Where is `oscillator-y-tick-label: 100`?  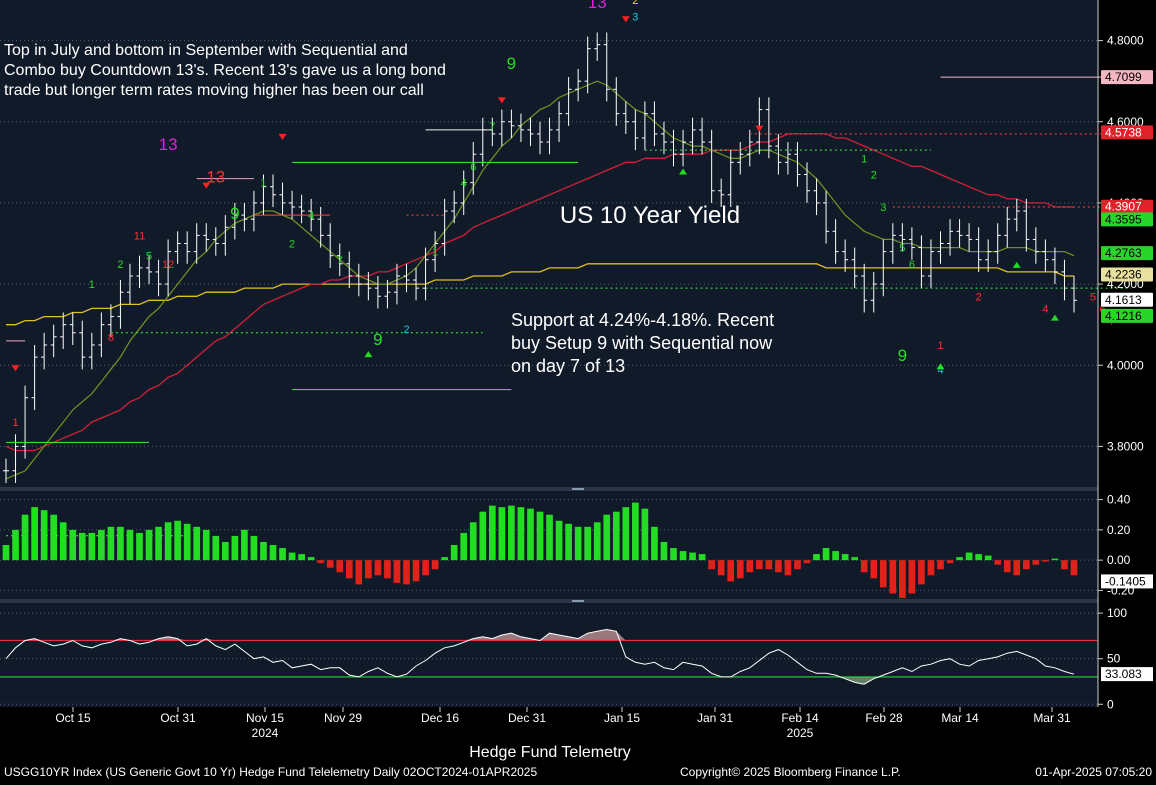
oscillator-y-tick-label: 100 is located at coordinates (1117, 613).